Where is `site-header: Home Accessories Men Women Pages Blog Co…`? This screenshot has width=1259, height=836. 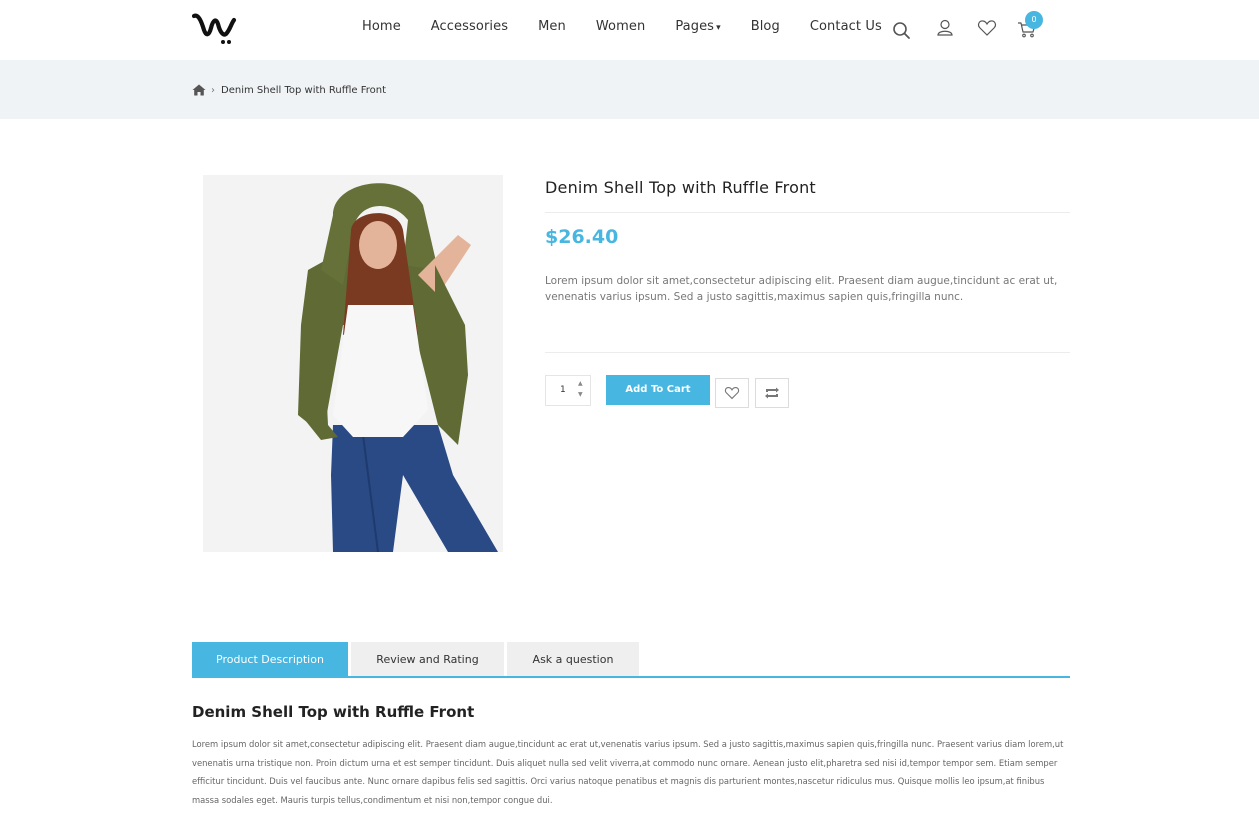
site-header: Home Accessories Men Women Pages Blog Co… is located at coordinates (629, 30).